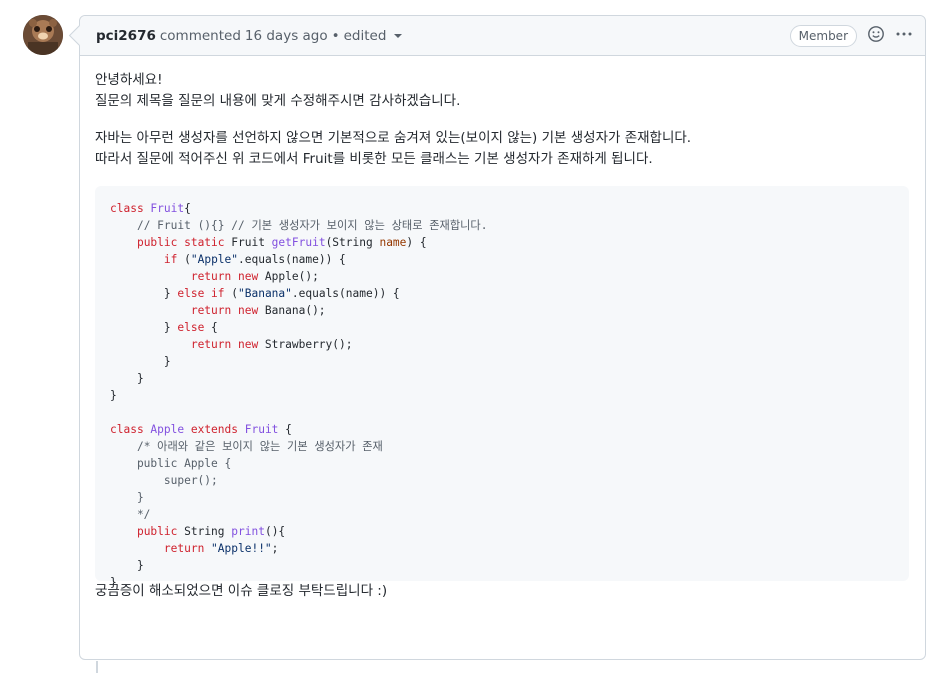 This screenshot has width=946, height=673. What do you see at coordinates (126, 36) in the screenshot?
I see `author-link: pci2676` at bounding box center [126, 36].